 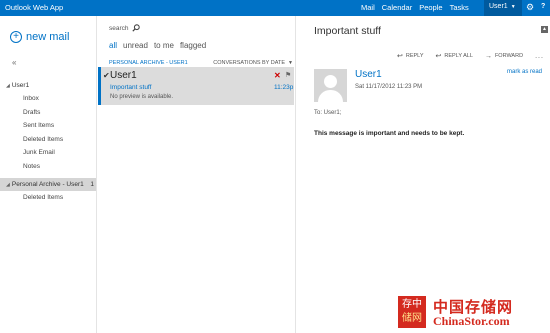 I want to click on top-nav: Mail Calendar People Tasks, so click(x=415, y=7).